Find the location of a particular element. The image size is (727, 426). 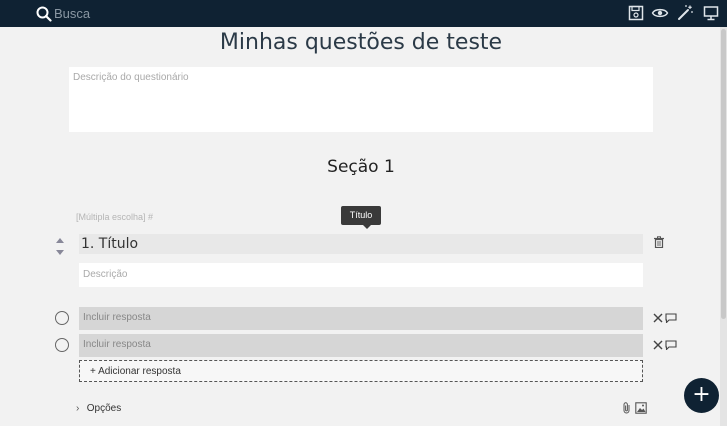

add-icon: + is located at coordinates (701, 394).